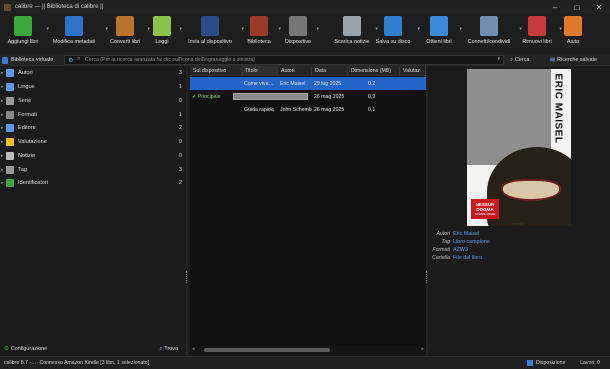 The height and width of the screenshot is (369, 610). What do you see at coordinates (466, 234) in the screenshot?
I see `metadata-value-link: Eric Maisel` at bounding box center [466, 234].